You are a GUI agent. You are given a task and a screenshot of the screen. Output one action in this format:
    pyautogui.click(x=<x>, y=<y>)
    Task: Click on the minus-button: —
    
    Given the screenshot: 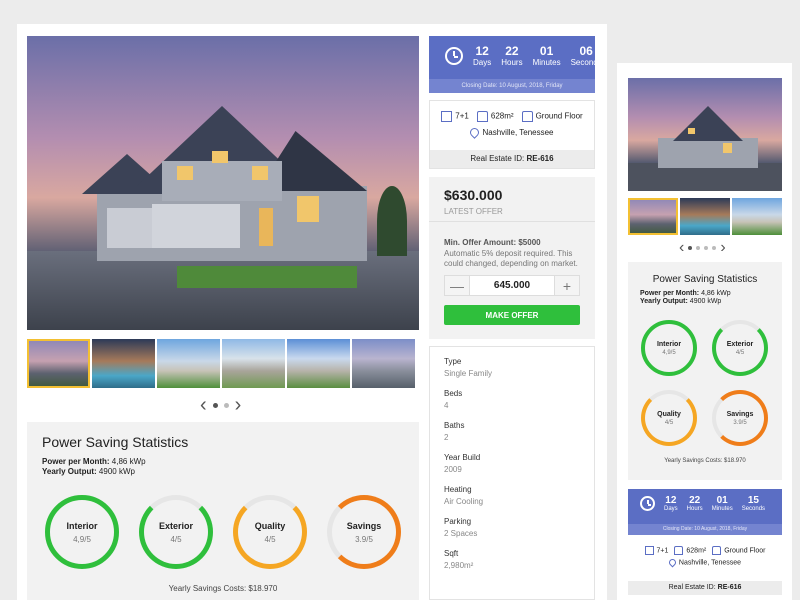 What is the action you would take?
    pyautogui.click(x=457, y=285)
    